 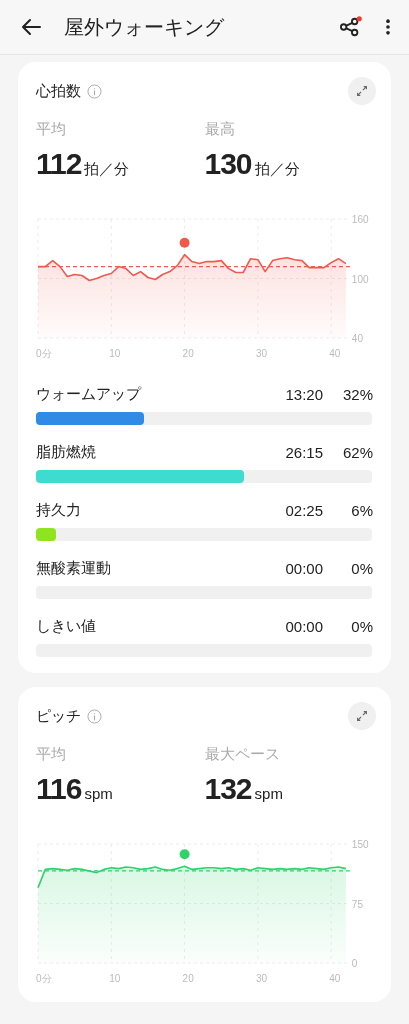 I want to click on zone-label: 脂肪燃焼, so click(x=66, y=452).